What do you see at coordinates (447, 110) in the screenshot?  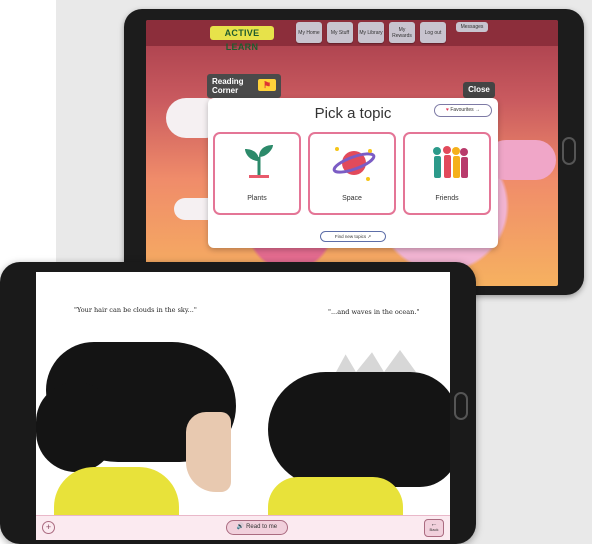 I see `heart-icon: ♥` at bounding box center [447, 110].